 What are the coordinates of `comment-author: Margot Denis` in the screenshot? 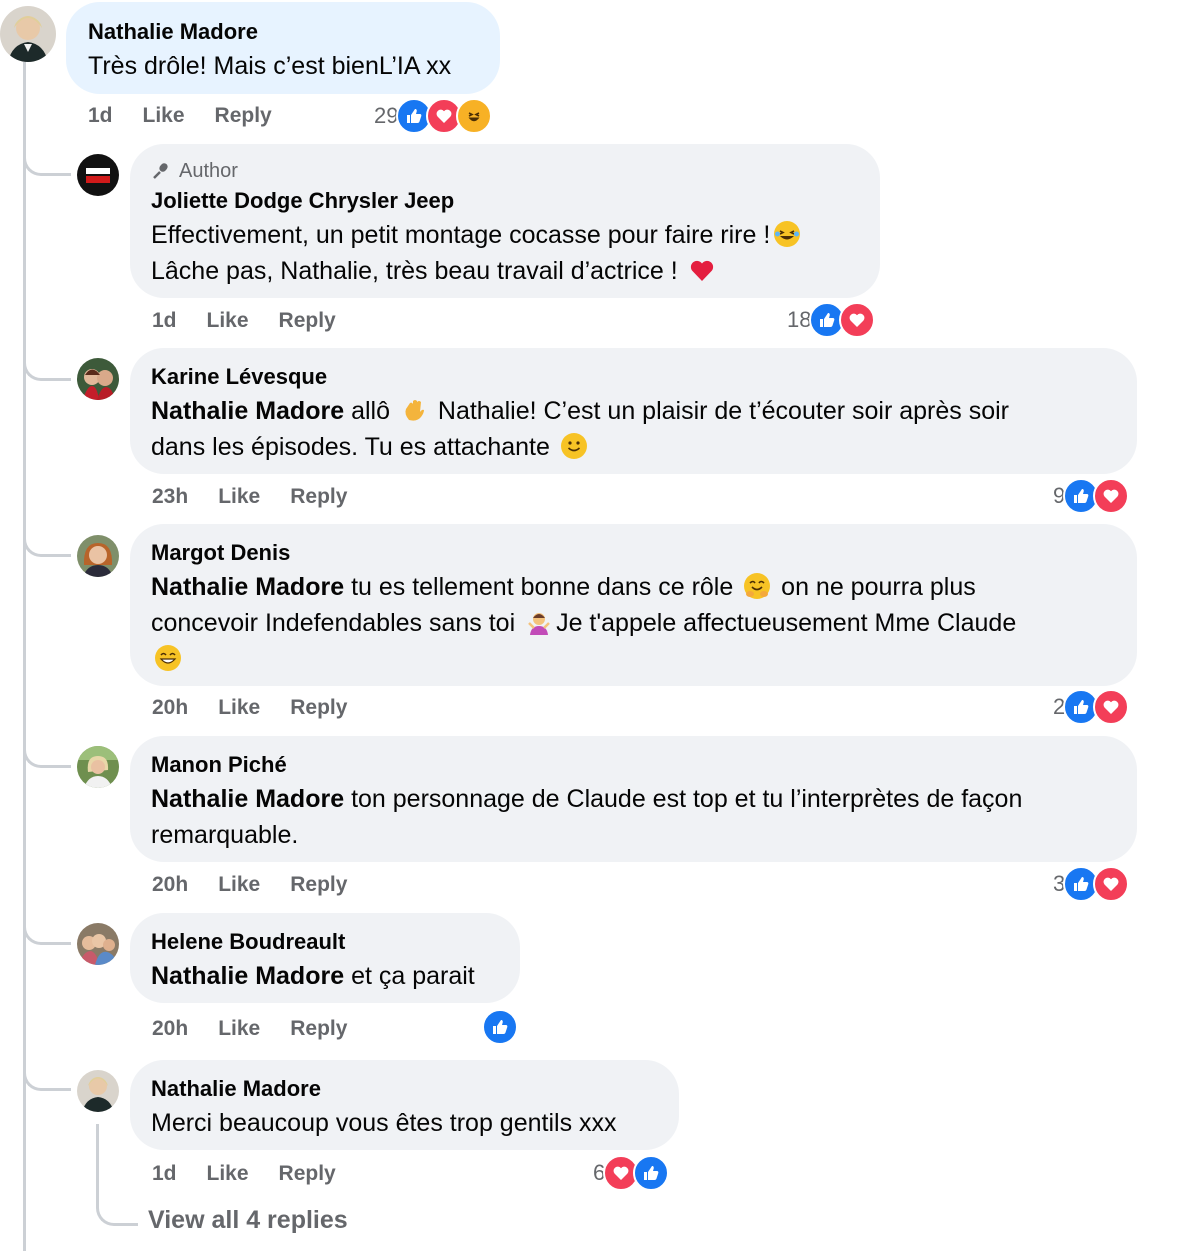 It's located at (633, 553).